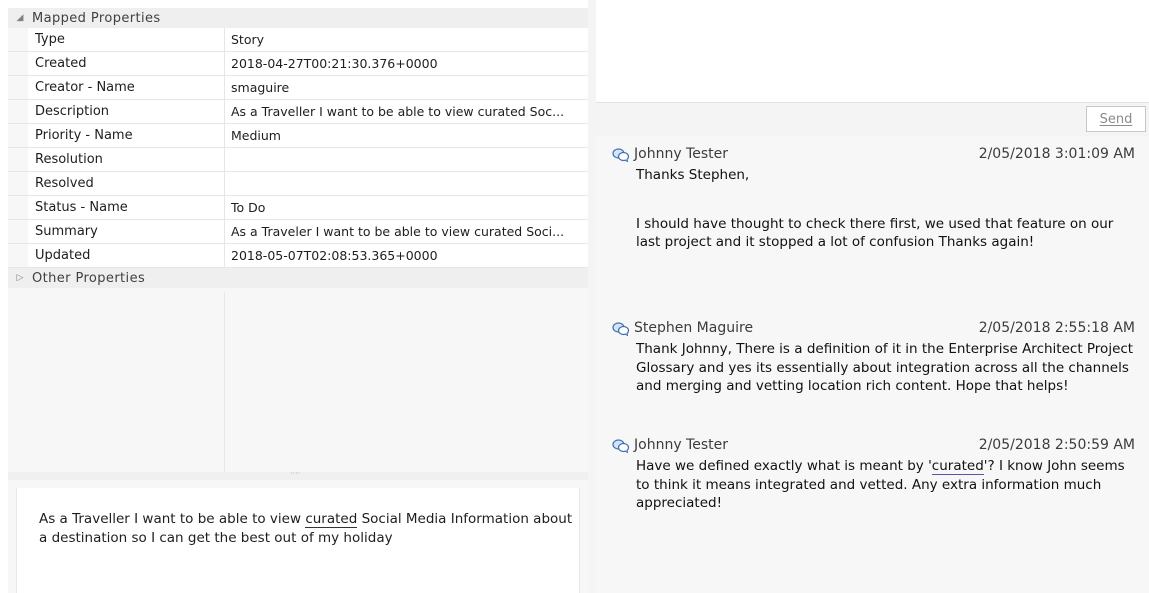 This screenshot has width=1149, height=593. What do you see at coordinates (694, 328) in the screenshot?
I see `message-author: Stephen Maguire` at bounding box center [694, 328].